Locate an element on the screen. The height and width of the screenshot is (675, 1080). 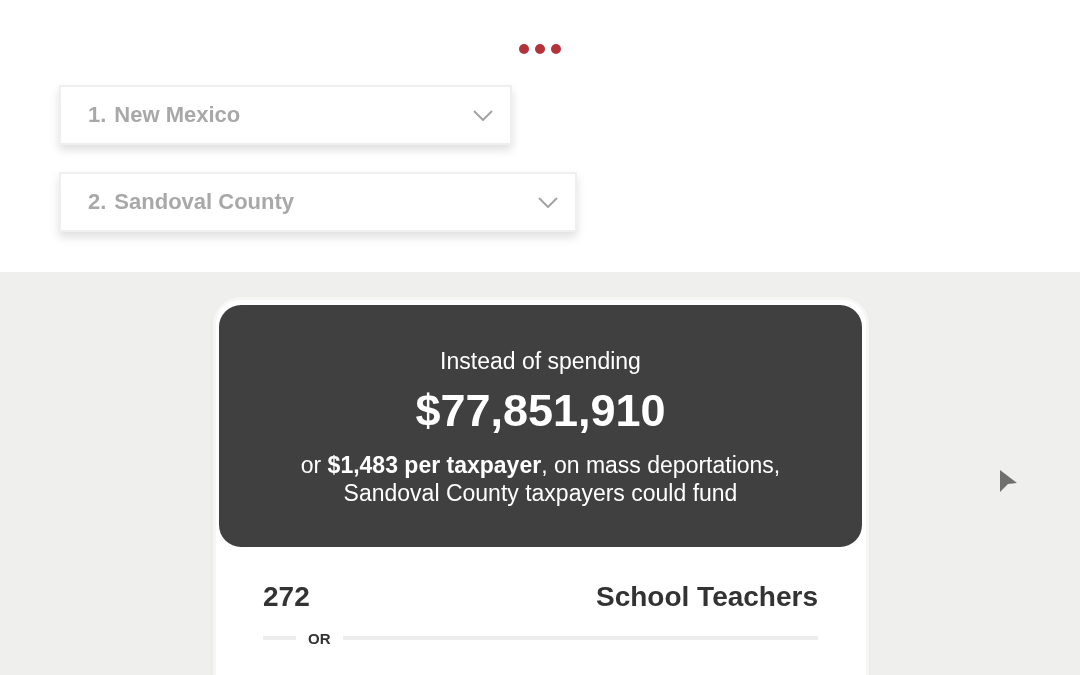
dropdown: 2. Sandoval County is located at coordinates (318, 202).